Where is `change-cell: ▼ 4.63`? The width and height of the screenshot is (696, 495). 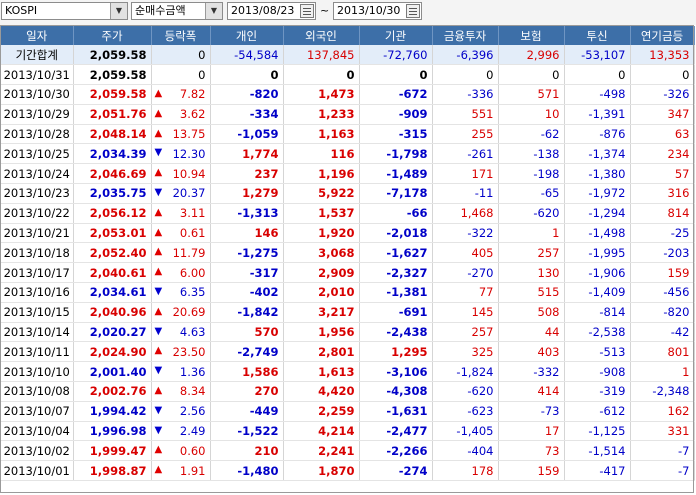 change-cell: ▼ 4.63 is located at coordinates (181, 332).